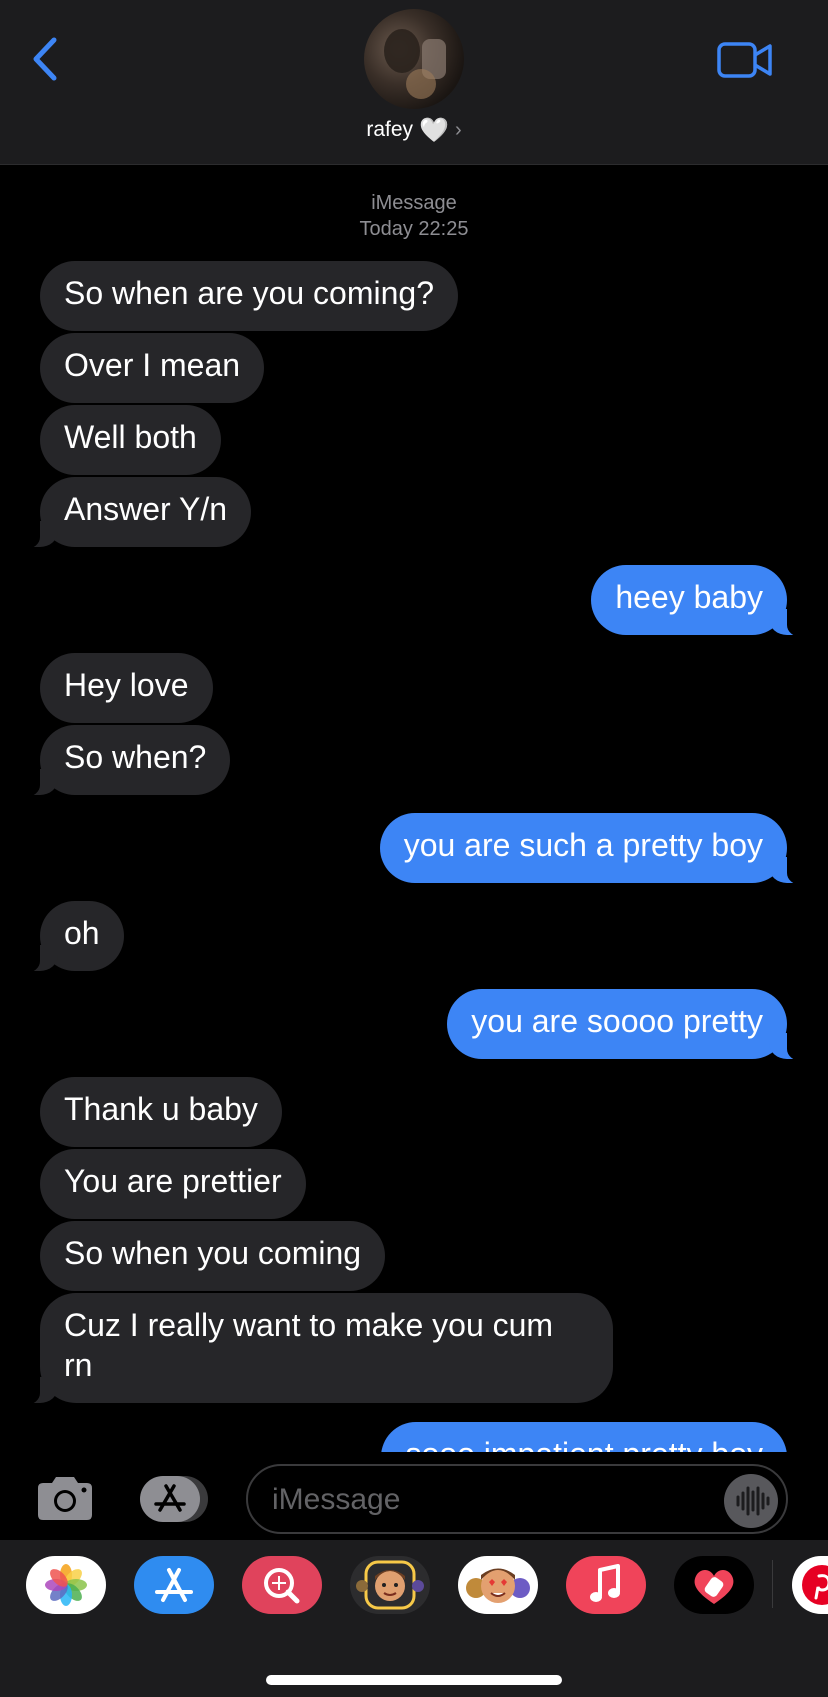 Image resolution: width=828 pixels, height=1697 pixels. I want to click on conversation-header: rafey 🤍 ›, so click(414, 82).